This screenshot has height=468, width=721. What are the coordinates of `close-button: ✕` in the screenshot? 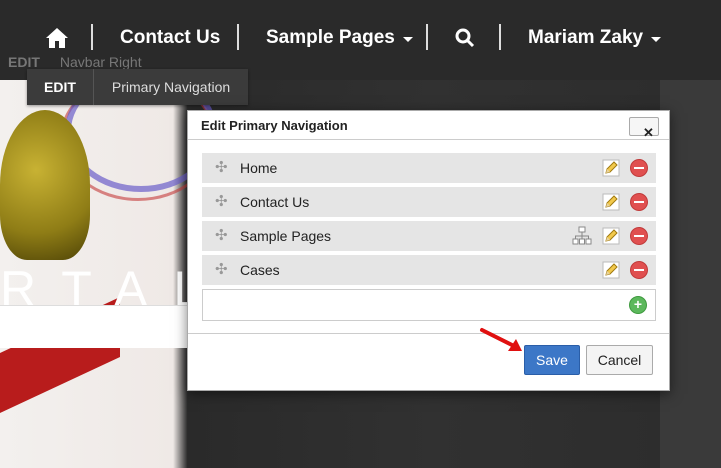 It's located at (644, 128).